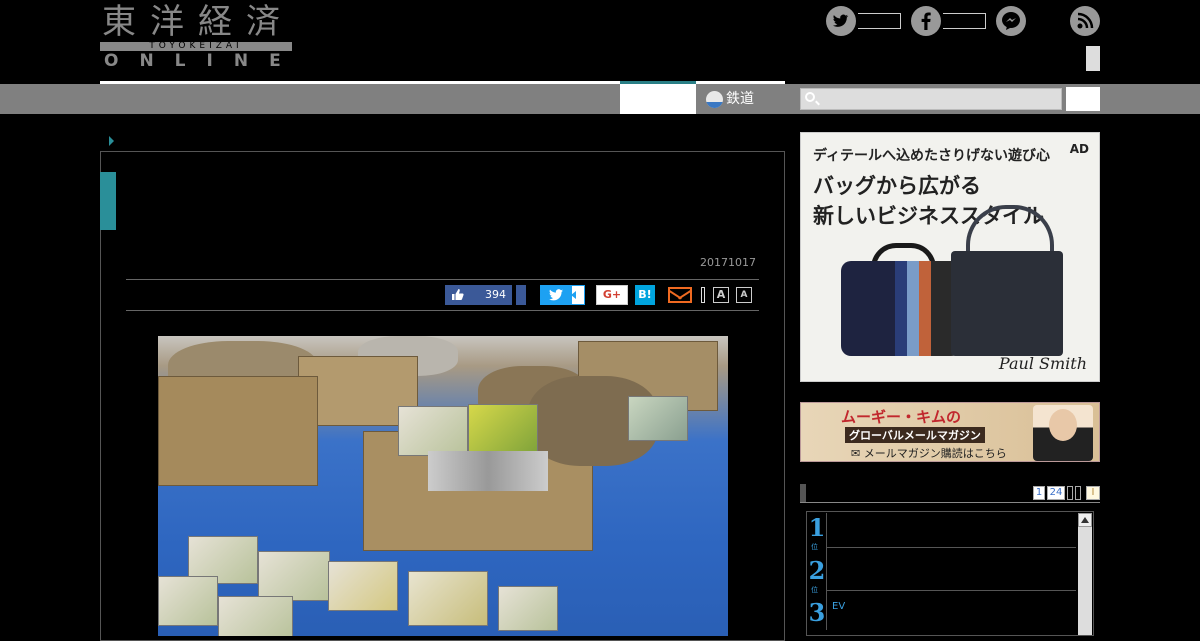 The width and height of the screenshot is (1200, 641). I want to click on print-button, so click(703, 295).